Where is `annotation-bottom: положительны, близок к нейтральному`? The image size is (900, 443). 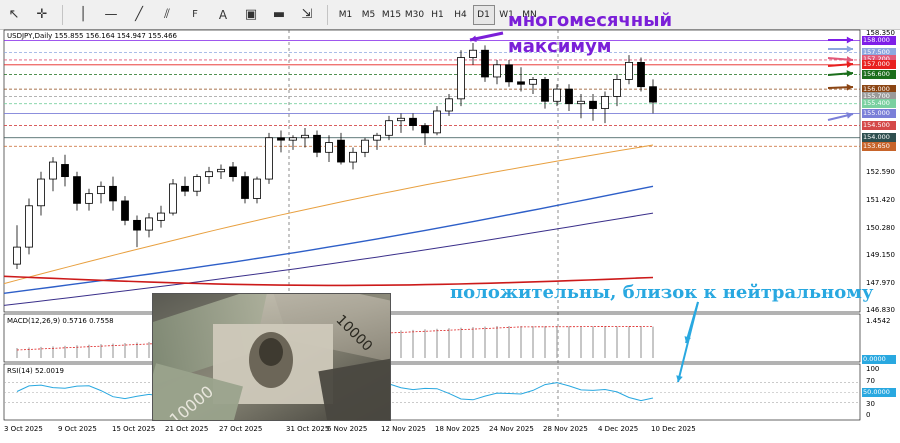 annotation-bottom: положительны, близок к нейтральному is located at coordinates (662, 292).